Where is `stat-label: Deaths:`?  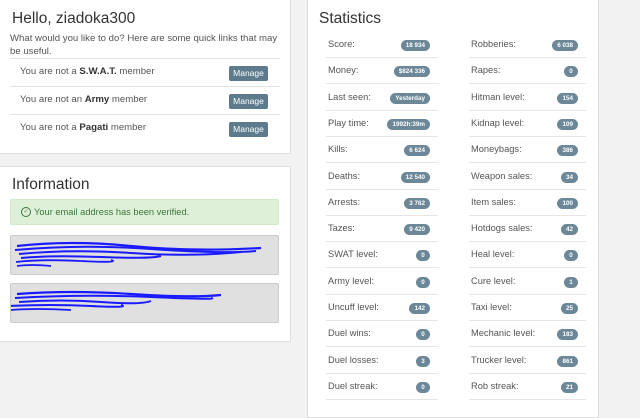
stat-label: Deaths: is located at coordinates (344, 175).